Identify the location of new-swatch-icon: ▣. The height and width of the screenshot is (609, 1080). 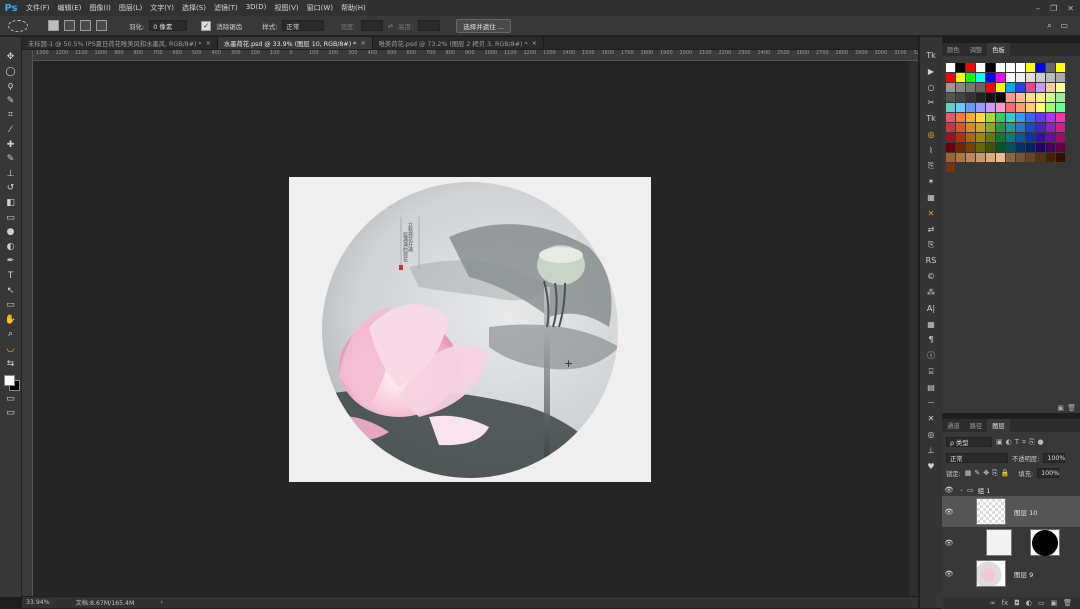
(1060, 408).